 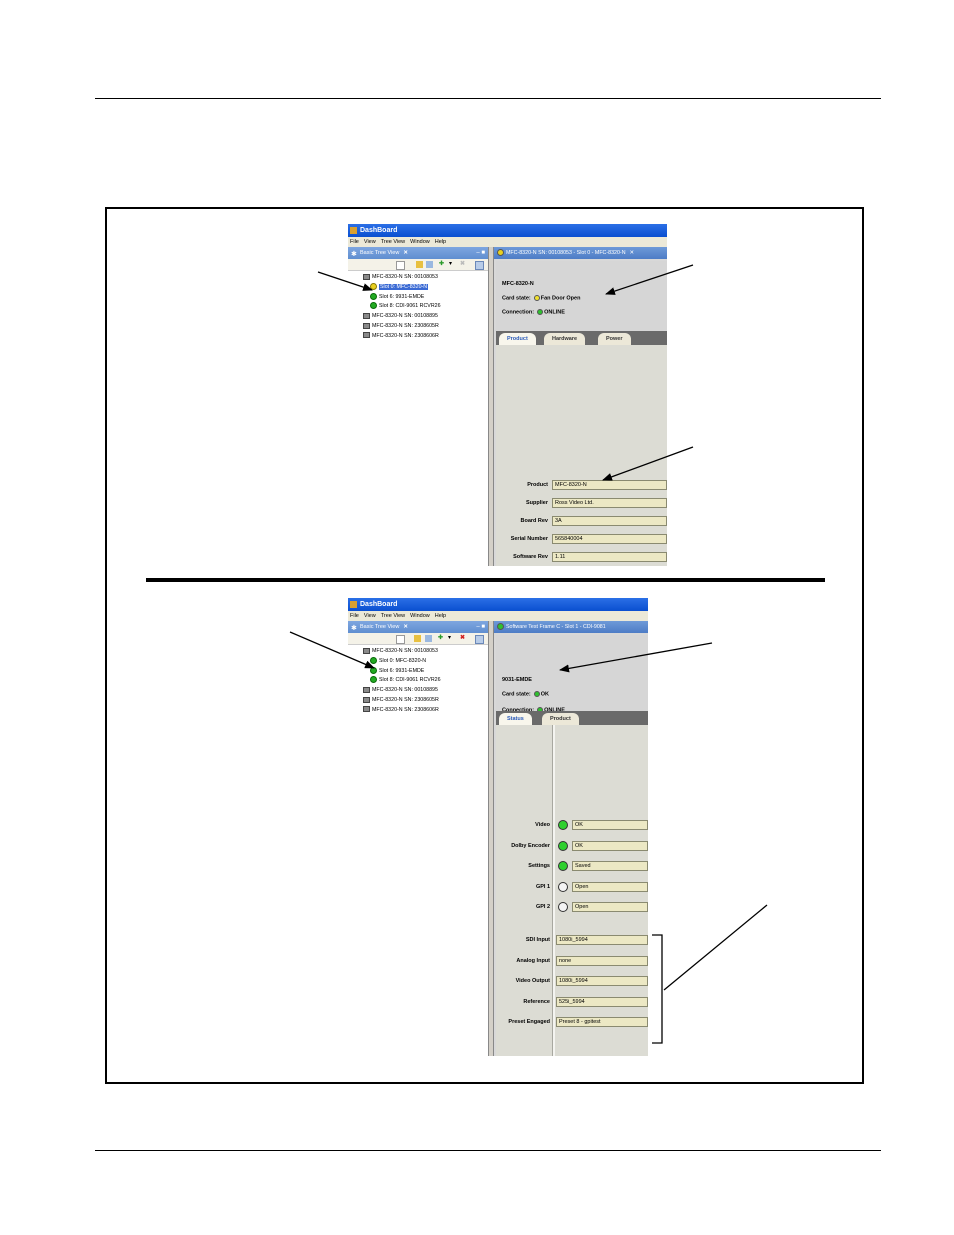 I want to click on header-rule, so click(x=488, y=98).